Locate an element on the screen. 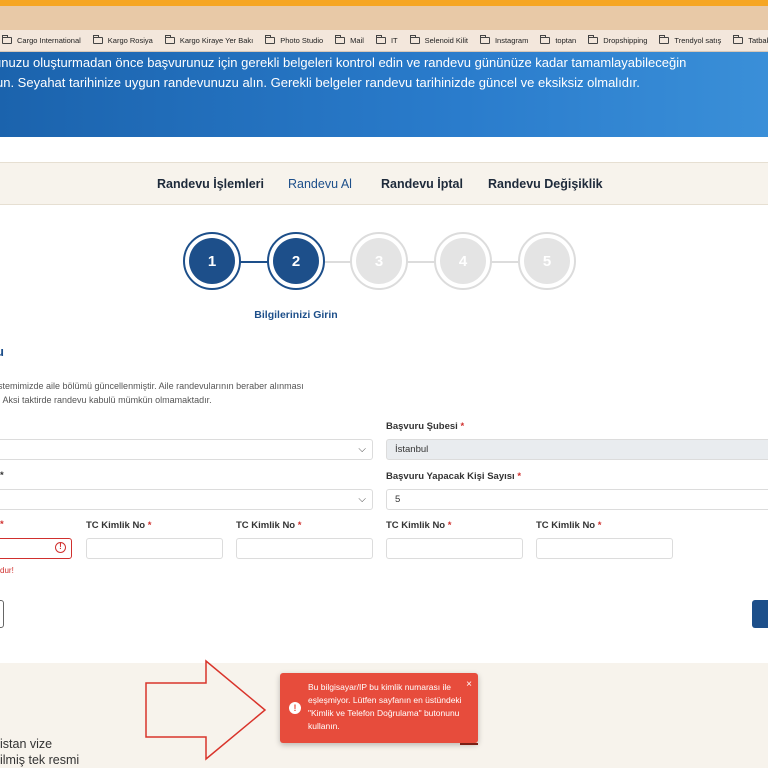 The height and width of the screenshot is (768, 768). nav-randevu-al: Randevu Al is located at coordinates (320, 184).